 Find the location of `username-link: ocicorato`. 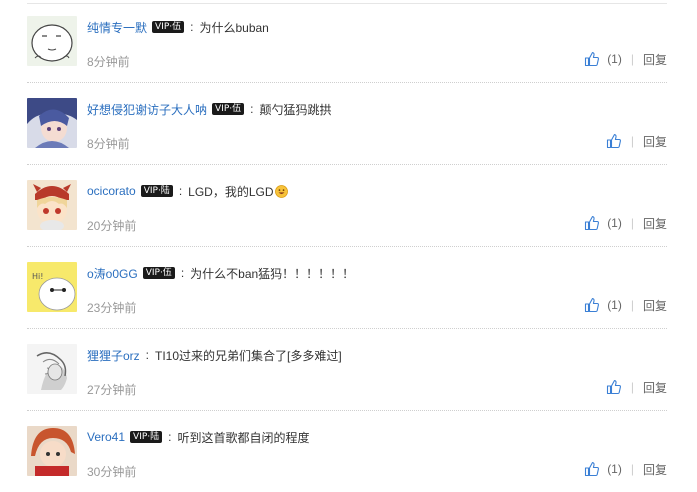

username-link: ocicorato is located at coordinates (111, 191).